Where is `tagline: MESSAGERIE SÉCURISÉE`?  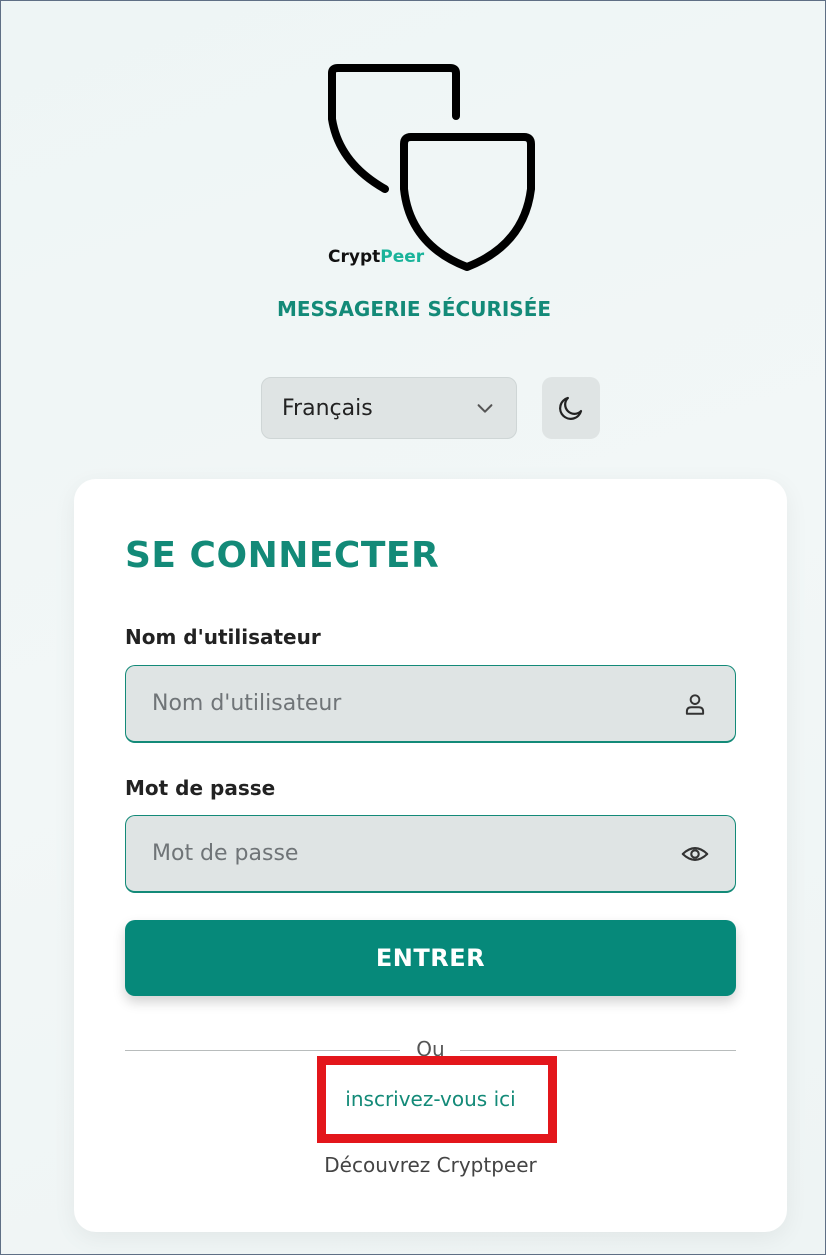
tagline: MESSAGERIE SÉCURISÉE is located at coordinates (414, 309).